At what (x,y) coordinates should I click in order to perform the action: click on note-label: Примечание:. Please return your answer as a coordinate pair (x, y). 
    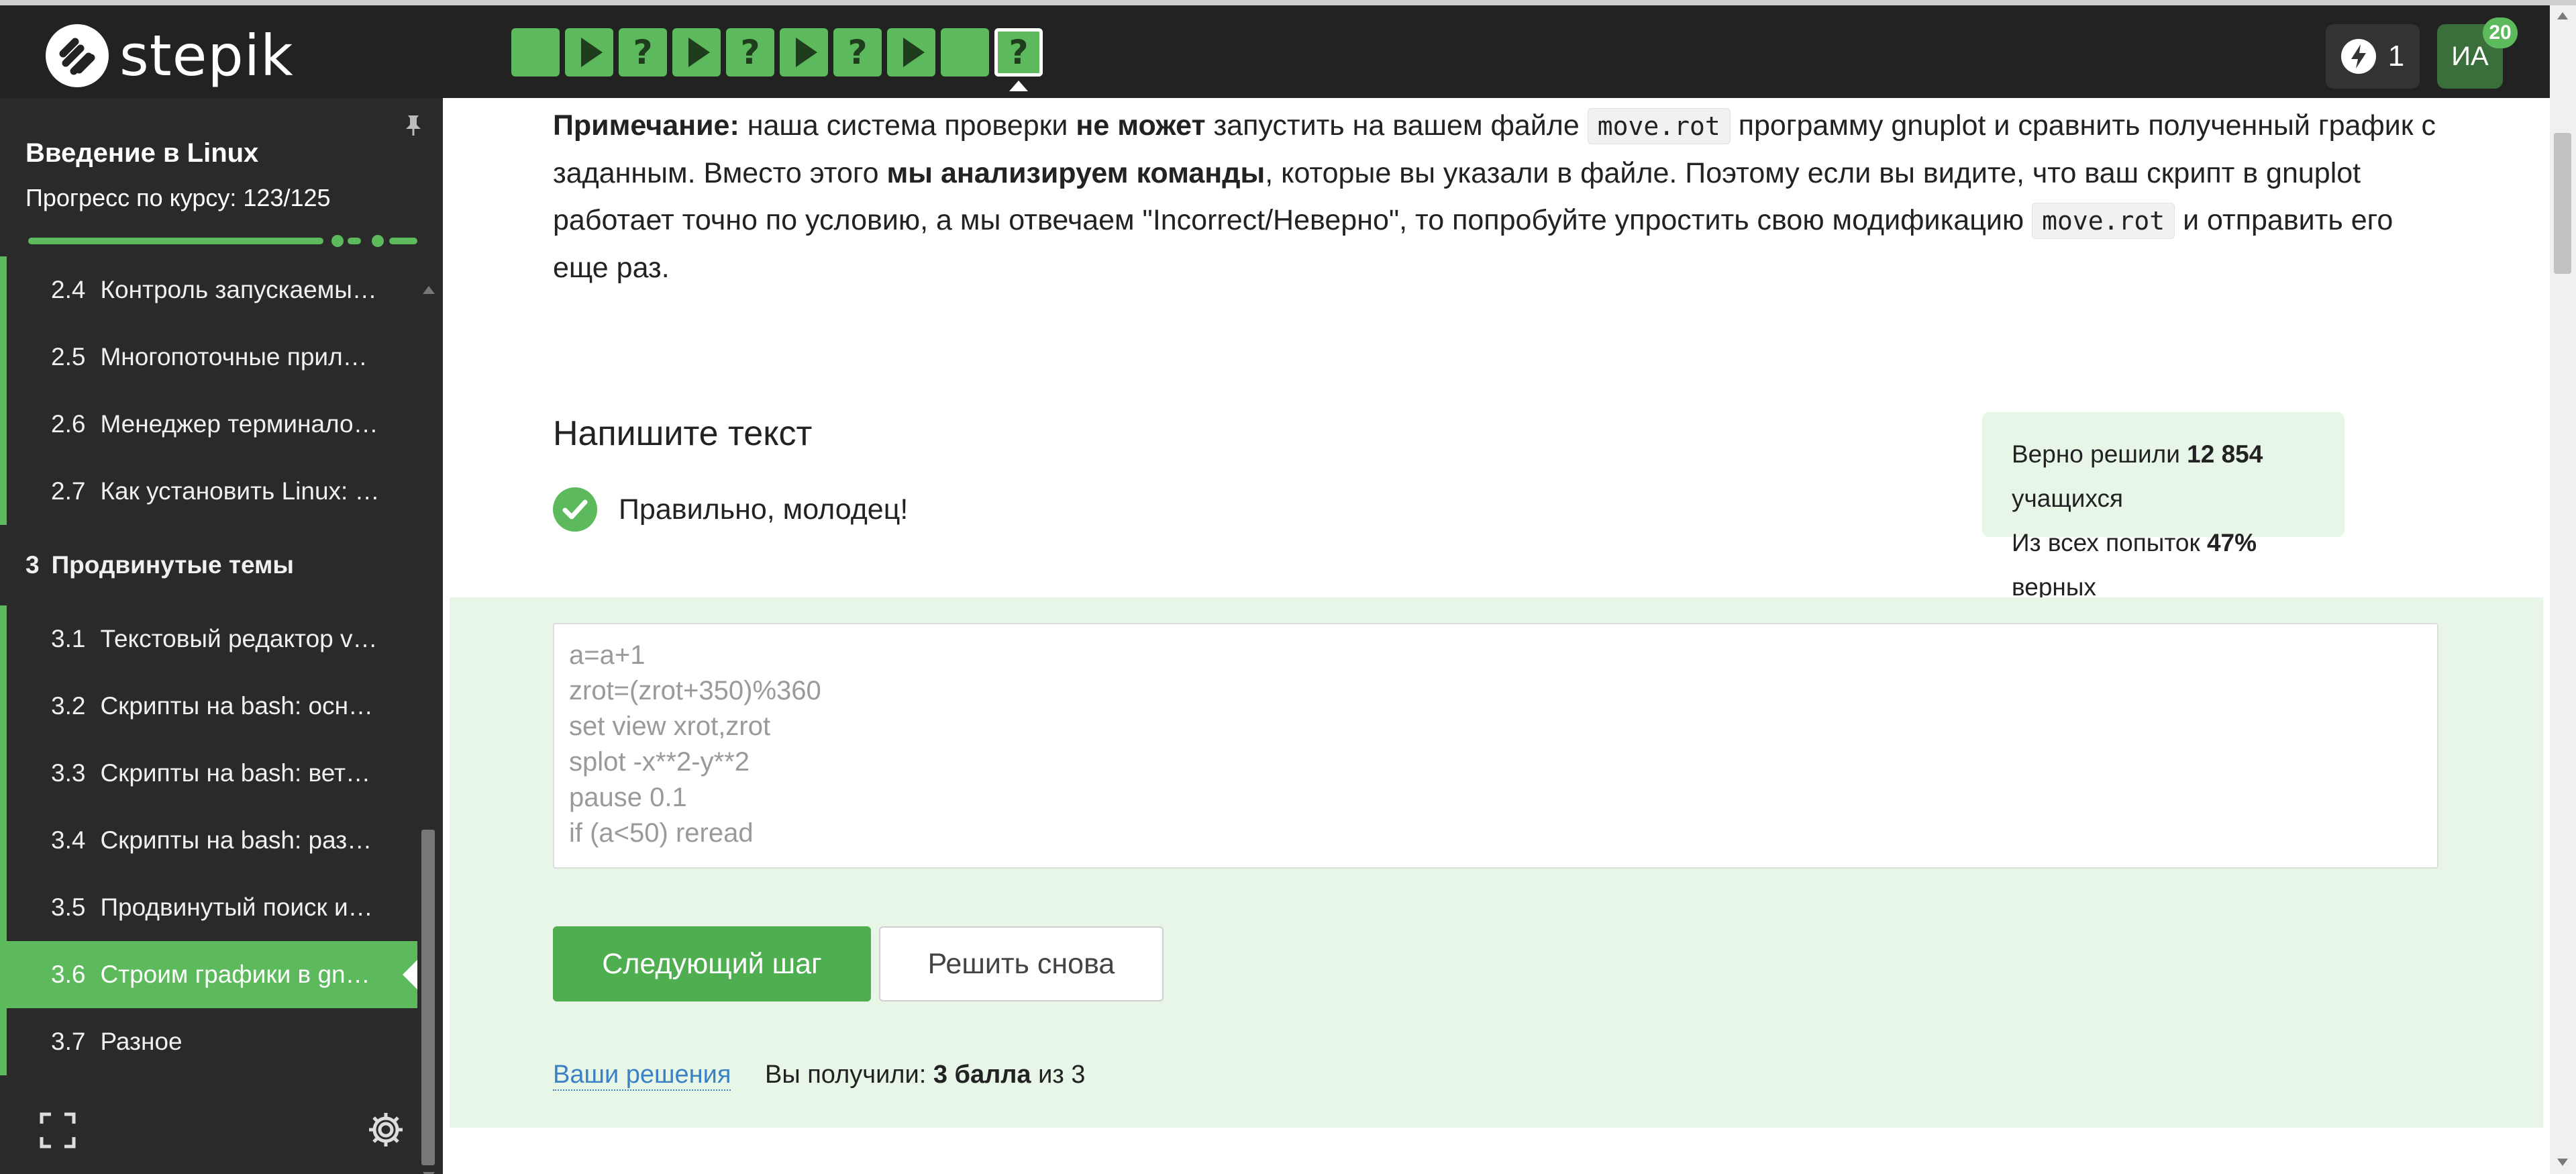
    Looking at the image, I should click on (646, 126).